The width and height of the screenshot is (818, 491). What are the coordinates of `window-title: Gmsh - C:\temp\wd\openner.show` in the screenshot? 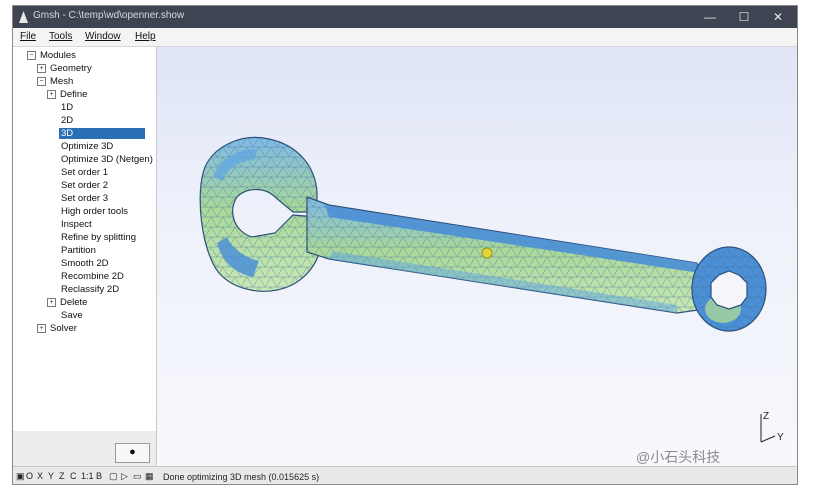 It's located at (109, 15).